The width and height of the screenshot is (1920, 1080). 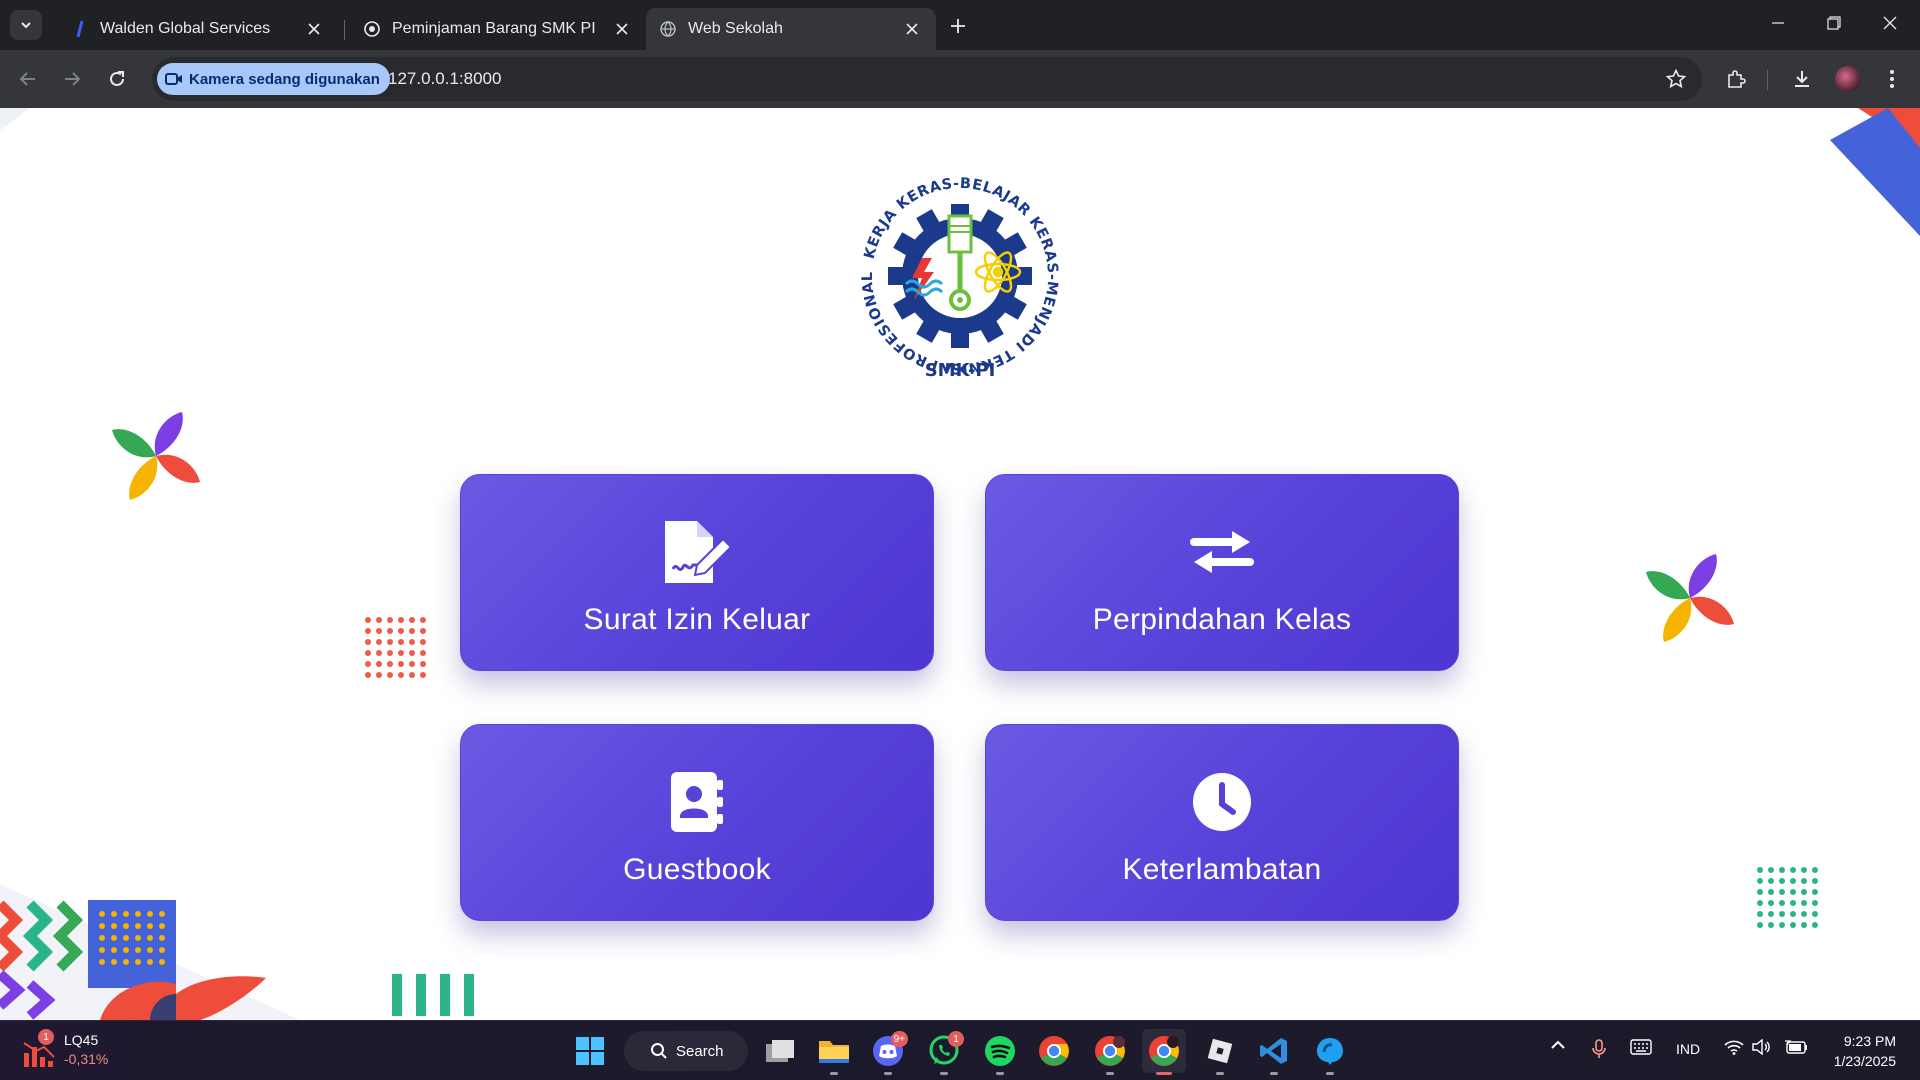 I want to click on taskbar-chrome-active, so click(x=1164, y=1052).